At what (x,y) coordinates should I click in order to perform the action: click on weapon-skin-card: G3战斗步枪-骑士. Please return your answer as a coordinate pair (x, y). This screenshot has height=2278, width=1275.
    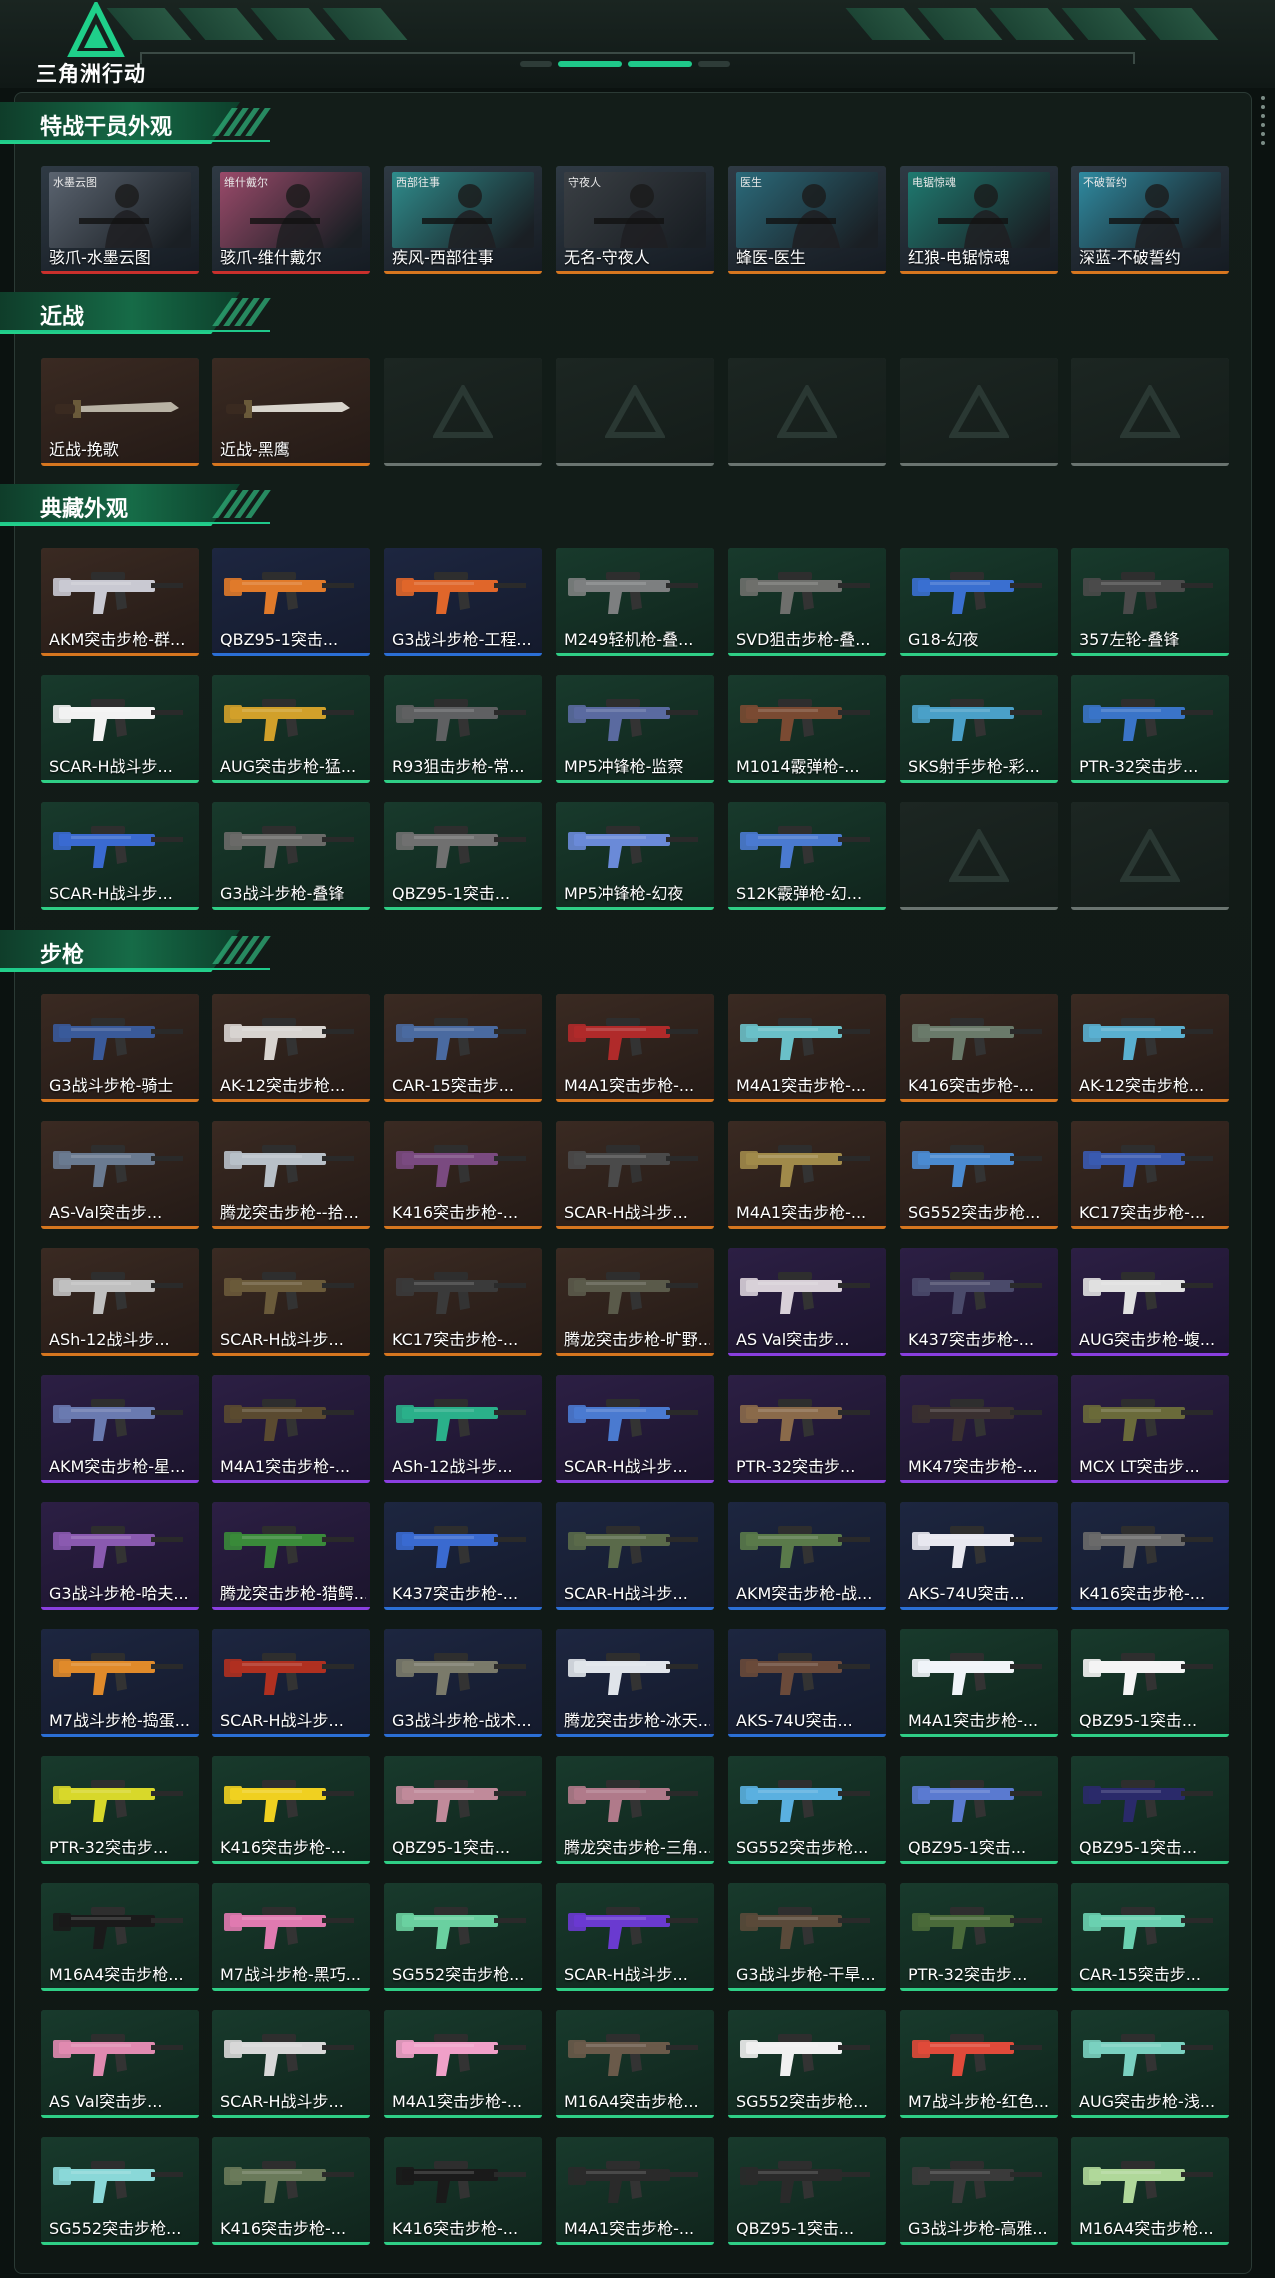
    Looking at the image, I should click on (120, 1048).